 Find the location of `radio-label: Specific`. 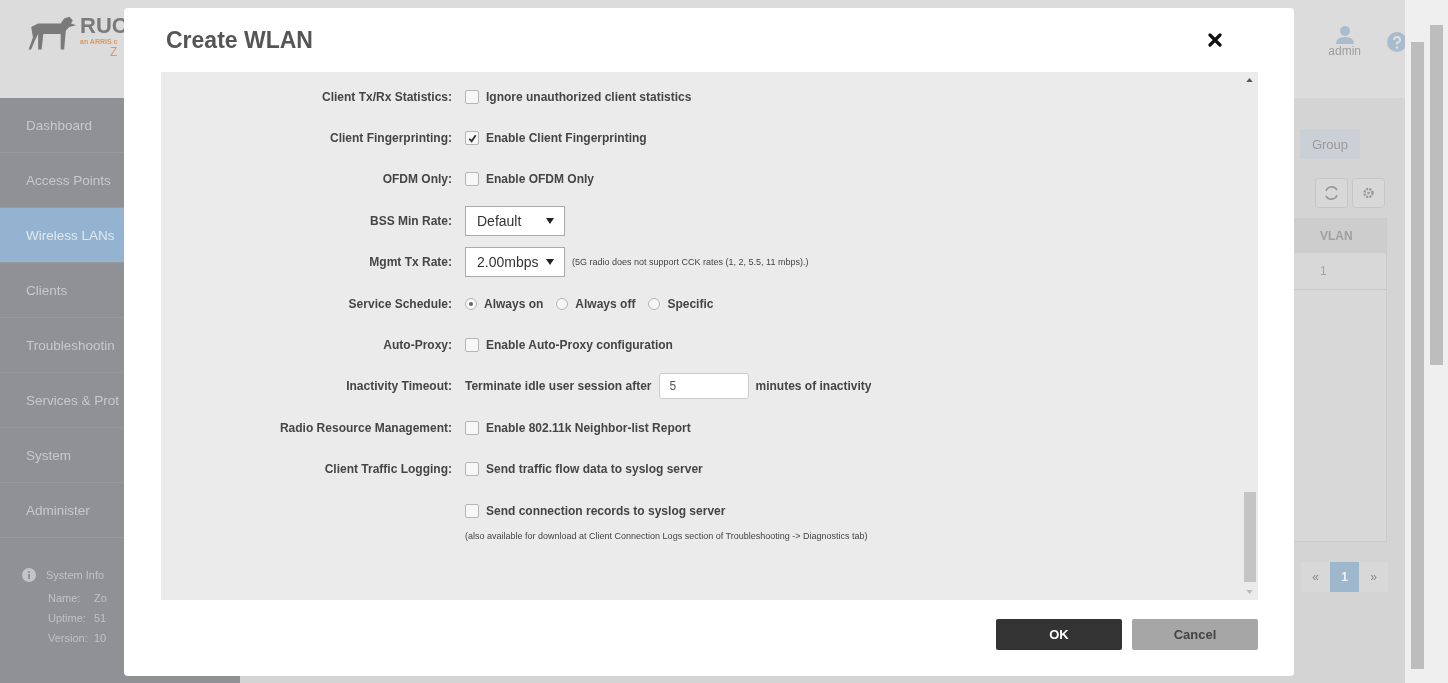

radio-label: Specific is located at coordinates (690, 303).